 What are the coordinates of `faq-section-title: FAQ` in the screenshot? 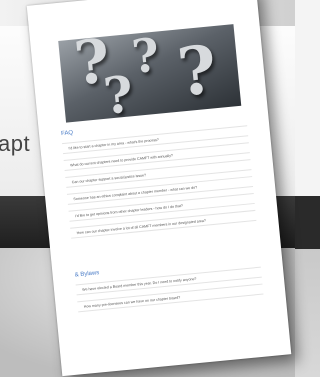 It's located at (67, 134).